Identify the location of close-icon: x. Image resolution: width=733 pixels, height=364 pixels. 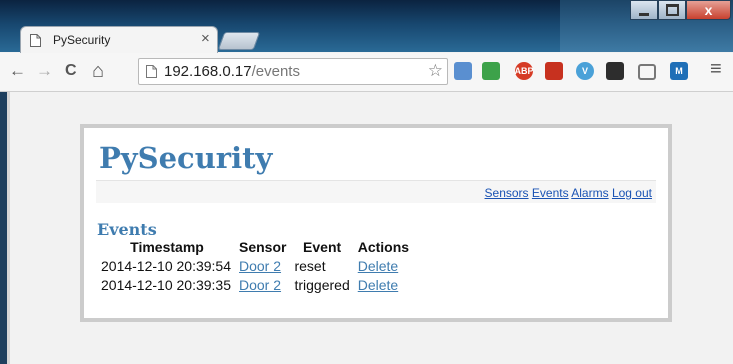
(708, 10).